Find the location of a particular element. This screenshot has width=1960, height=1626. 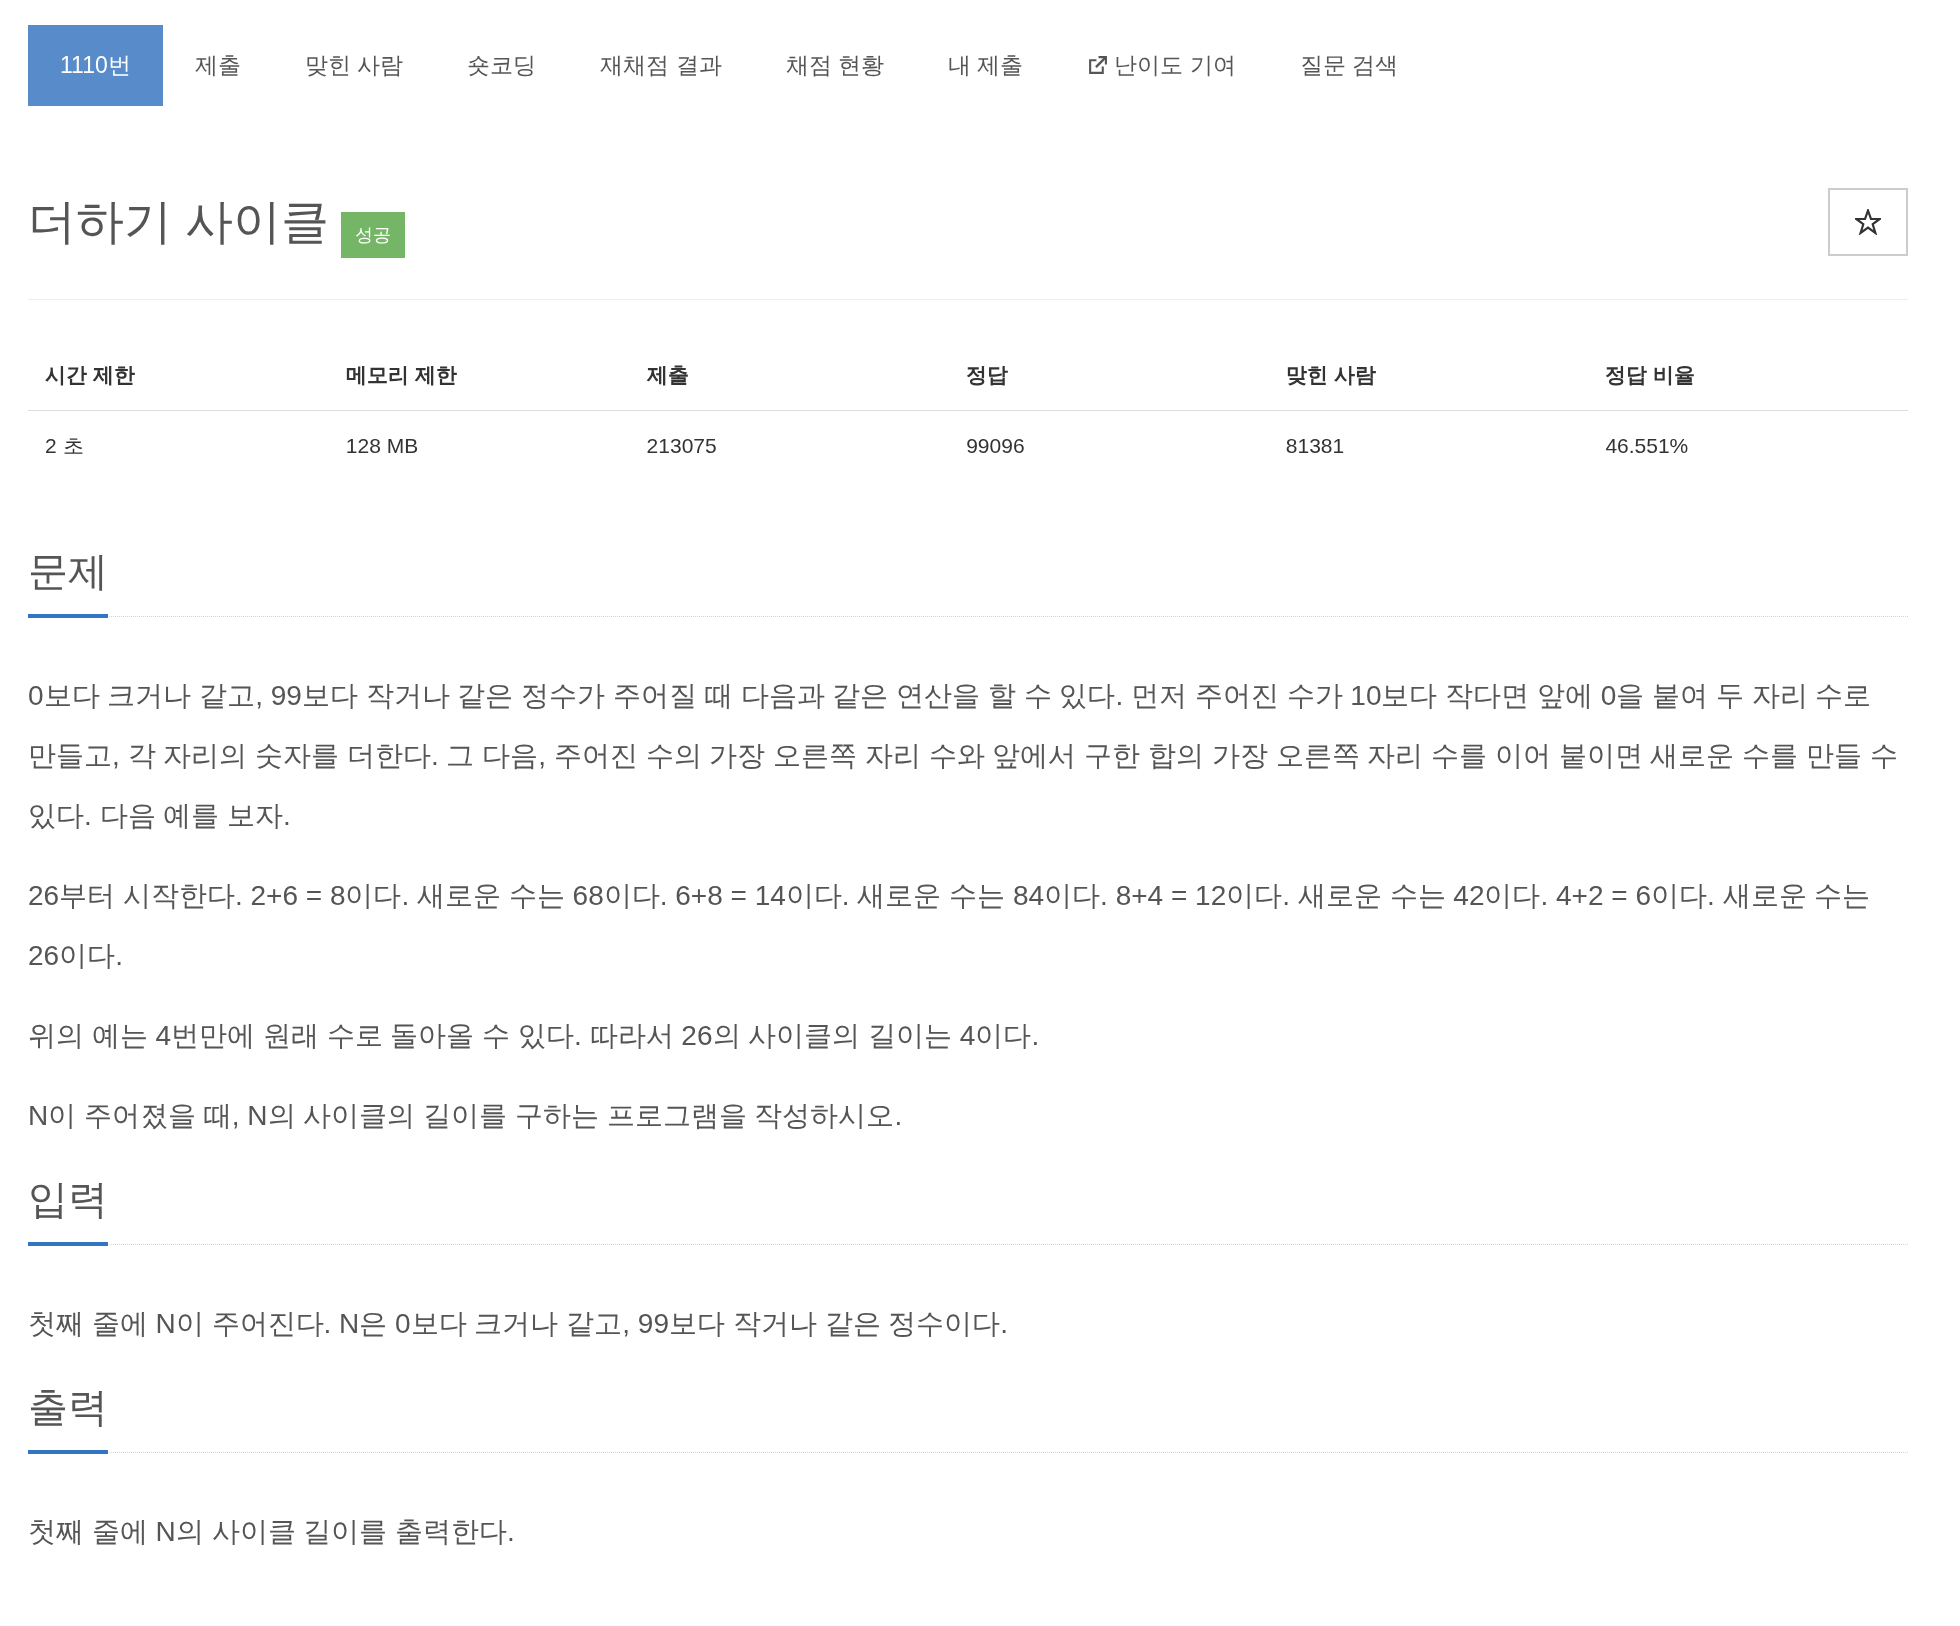

paragraph: 26부터 시작한다. 2+6 = 8이다. 새로운 수는 68이다. 6+8 = 14이다. 새로운 수는 84이다. 8+4 = 12이다. 새로운 수는 42이다. 4+2 = 6이다. 새로운 수는 26이다. is located at coordinates (950, 926).